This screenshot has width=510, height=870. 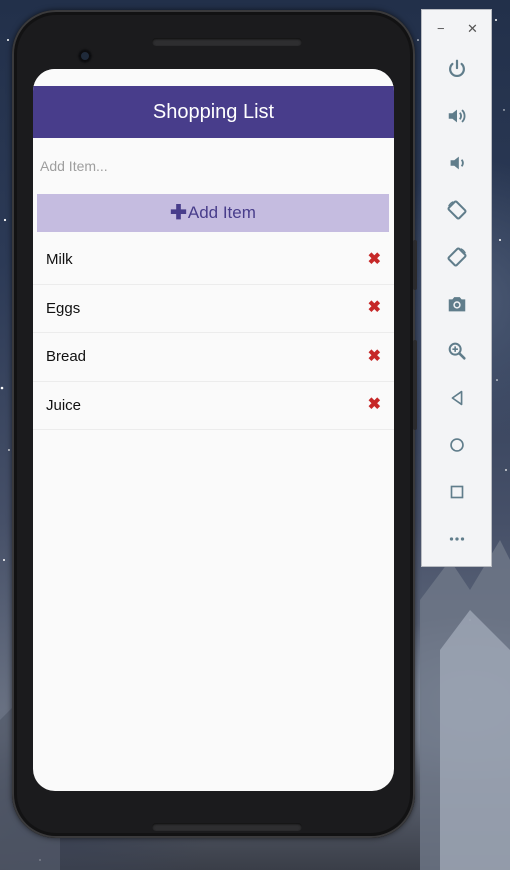 I want to click on list-item-text: Bread, so click(x=66, y=357).